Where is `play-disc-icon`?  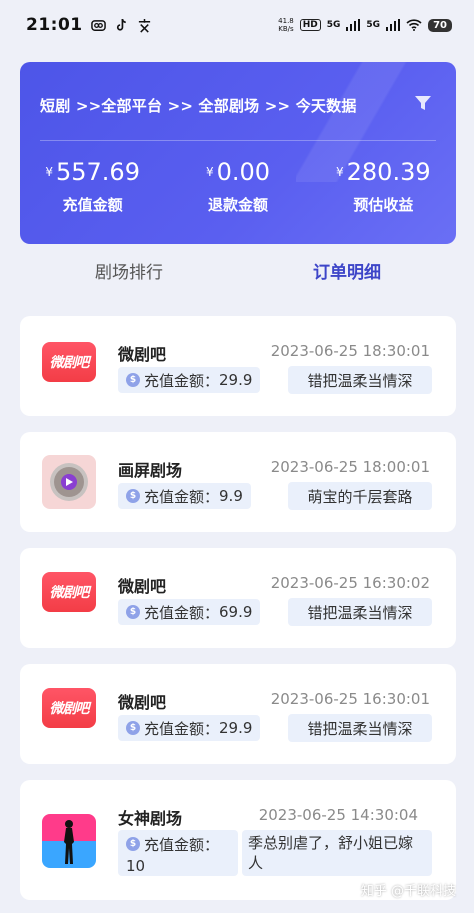 play-disc-icon is located at coordinates (69, 482).